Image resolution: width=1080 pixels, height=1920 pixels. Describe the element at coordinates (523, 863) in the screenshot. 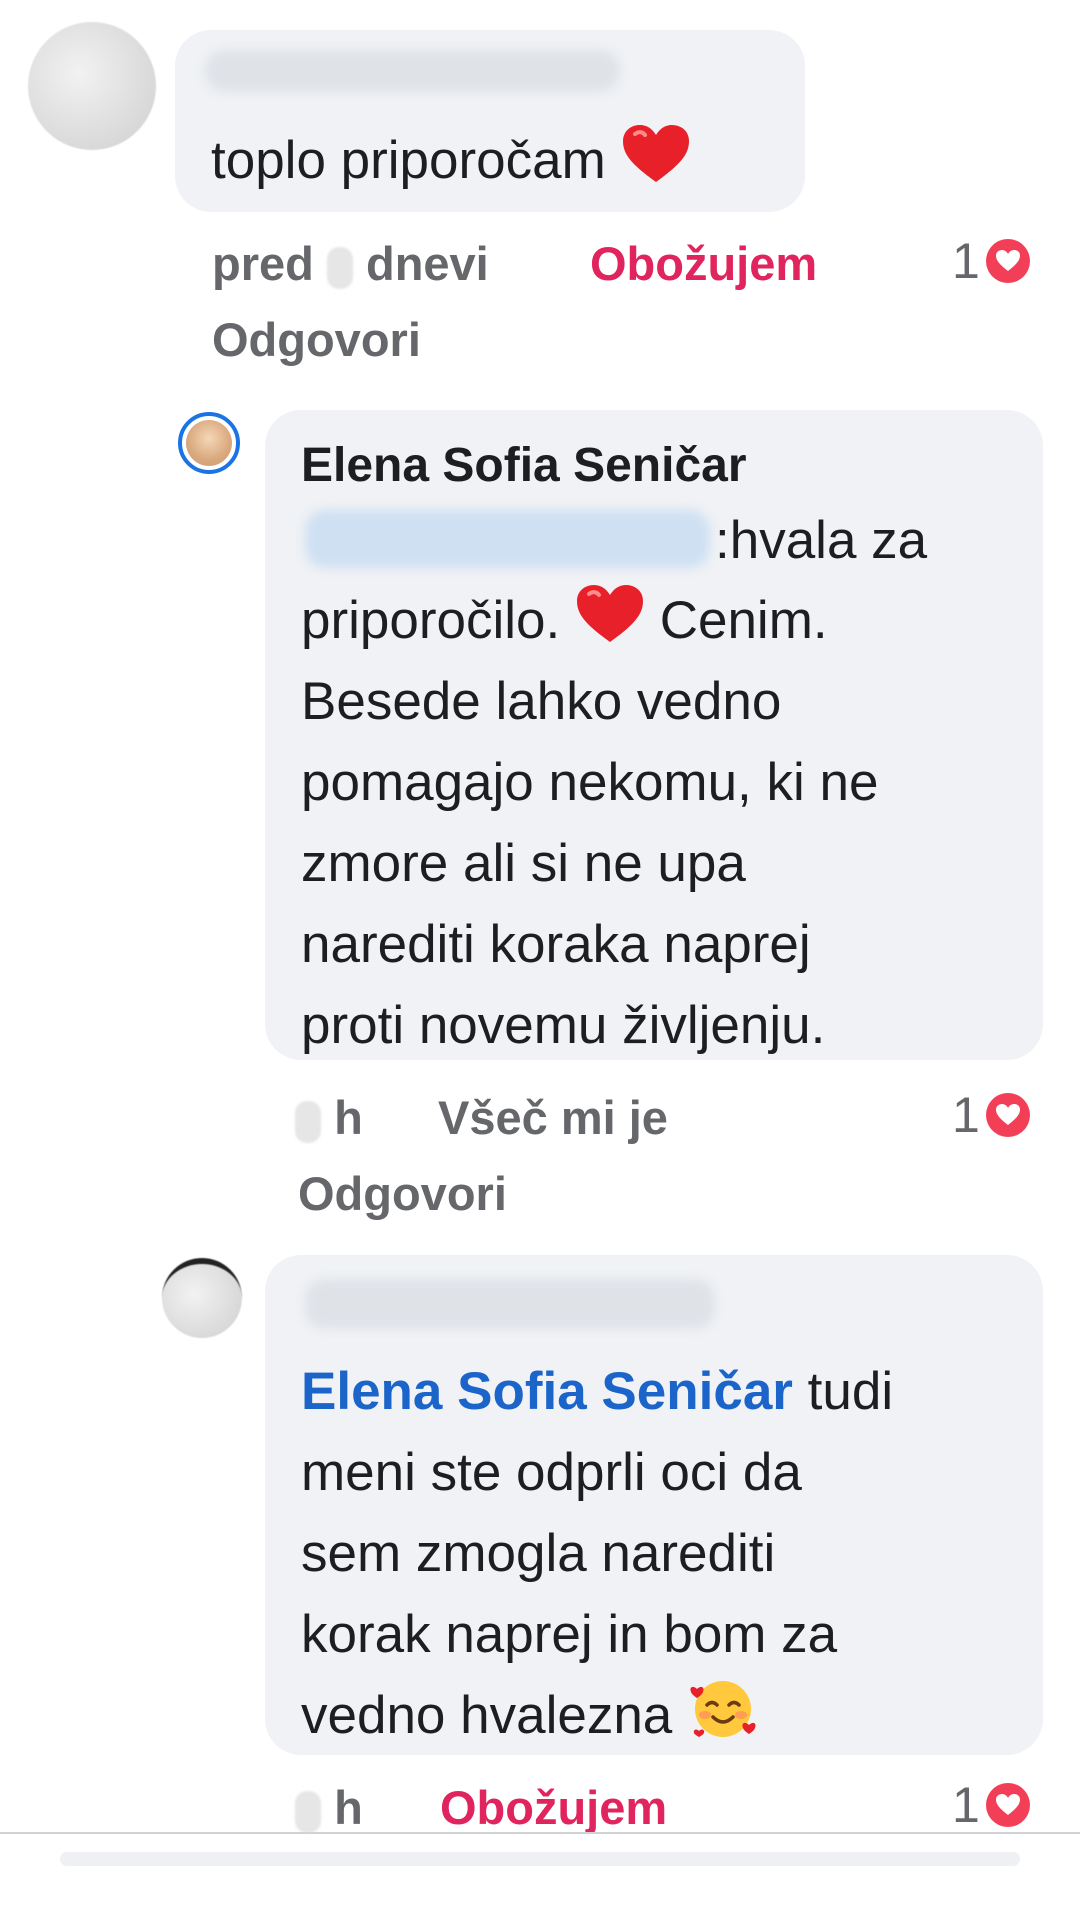

I see `reply-text-line: zmore ali si ne upa` at that location.